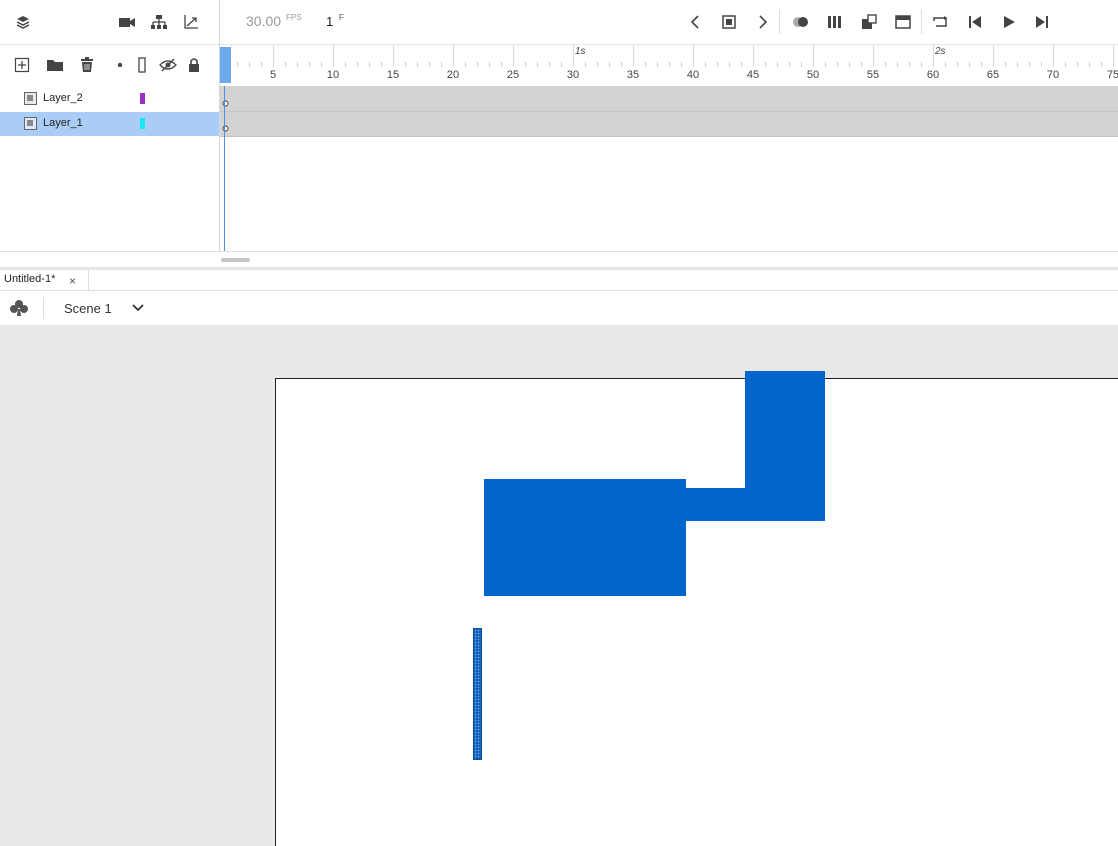  Describe the element at coordinates (477, 694) in the screenshot. I see `selected-bar-shape` at that location.